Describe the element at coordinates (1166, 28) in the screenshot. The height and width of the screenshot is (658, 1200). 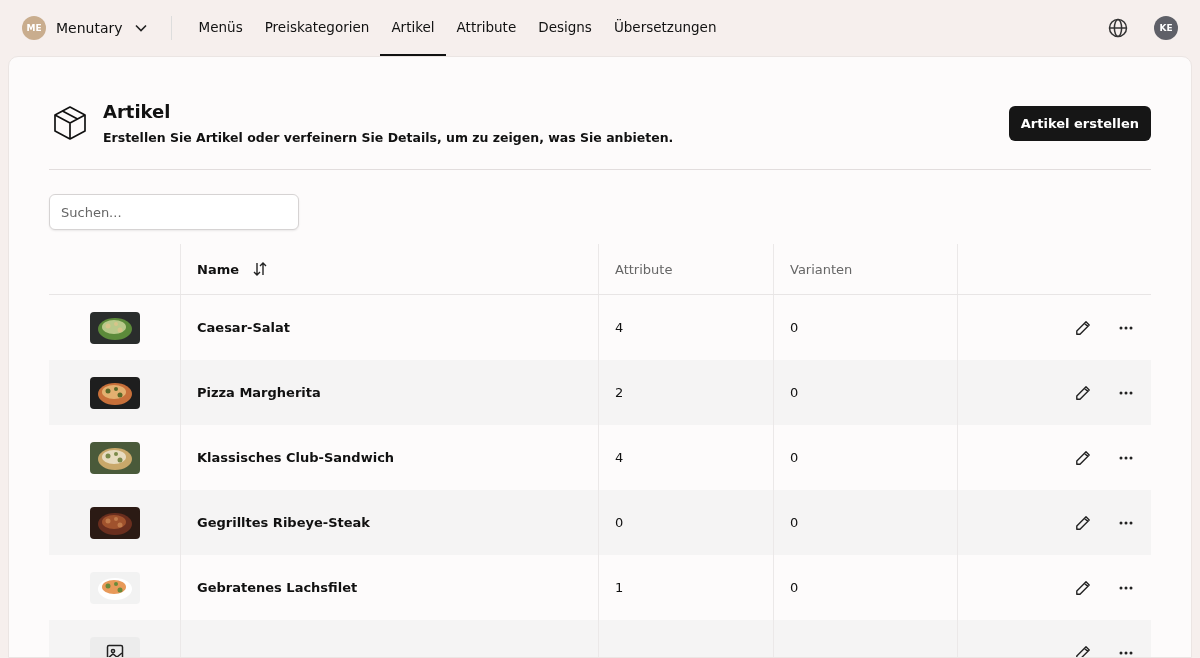
I see `user-avatar: KE` at that location.